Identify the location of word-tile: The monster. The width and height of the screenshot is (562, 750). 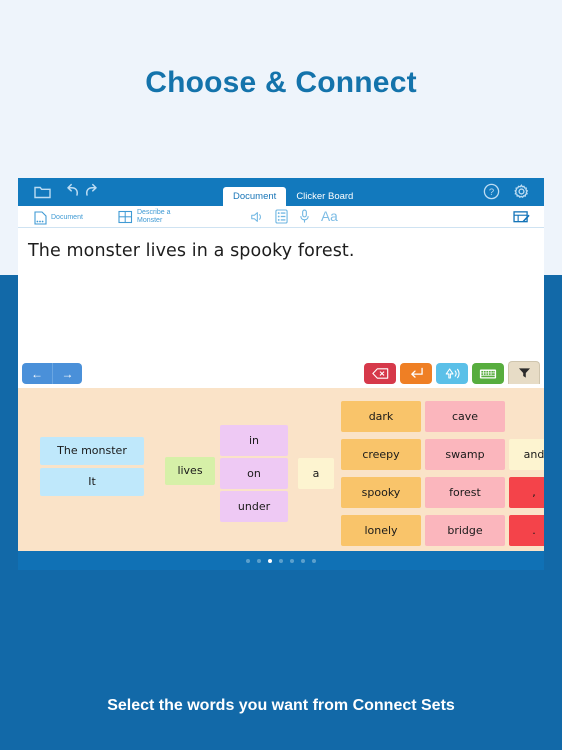
(92, 451).